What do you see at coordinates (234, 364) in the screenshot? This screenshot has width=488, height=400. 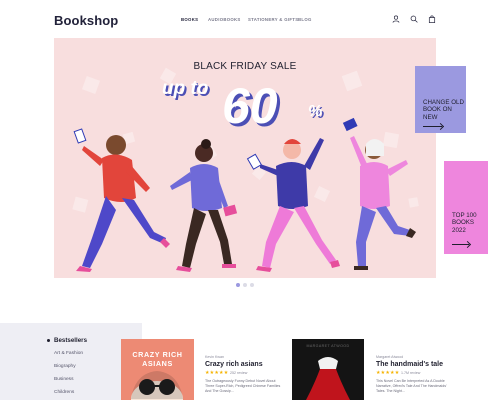 I see `book-title: Crazy rich asians` at bounding box center [234, 364].